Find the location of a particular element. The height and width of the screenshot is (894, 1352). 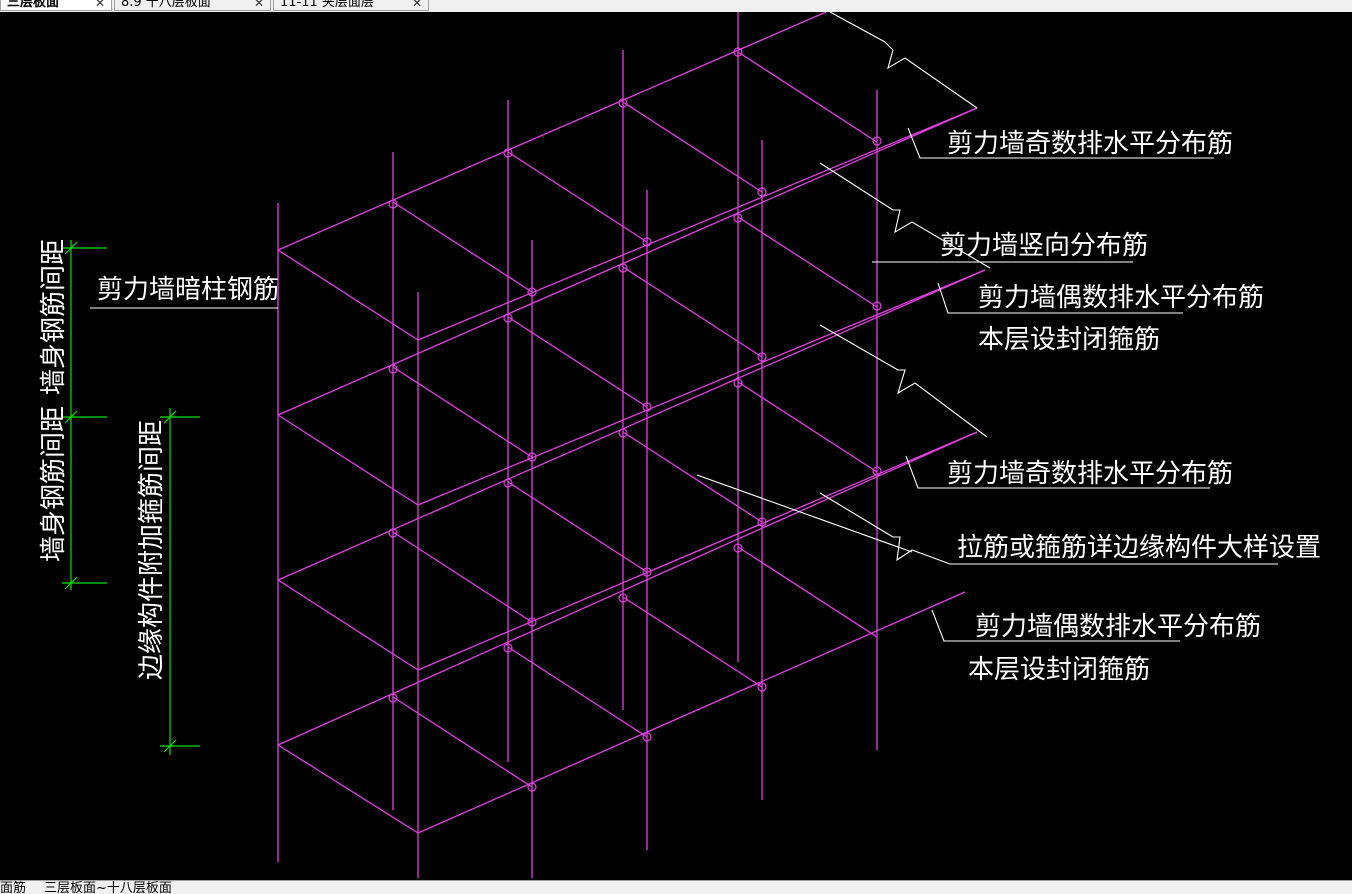

label-vertical-rebar: 剪力墙竖向分布筋 is located at coordinates (1044, 246).